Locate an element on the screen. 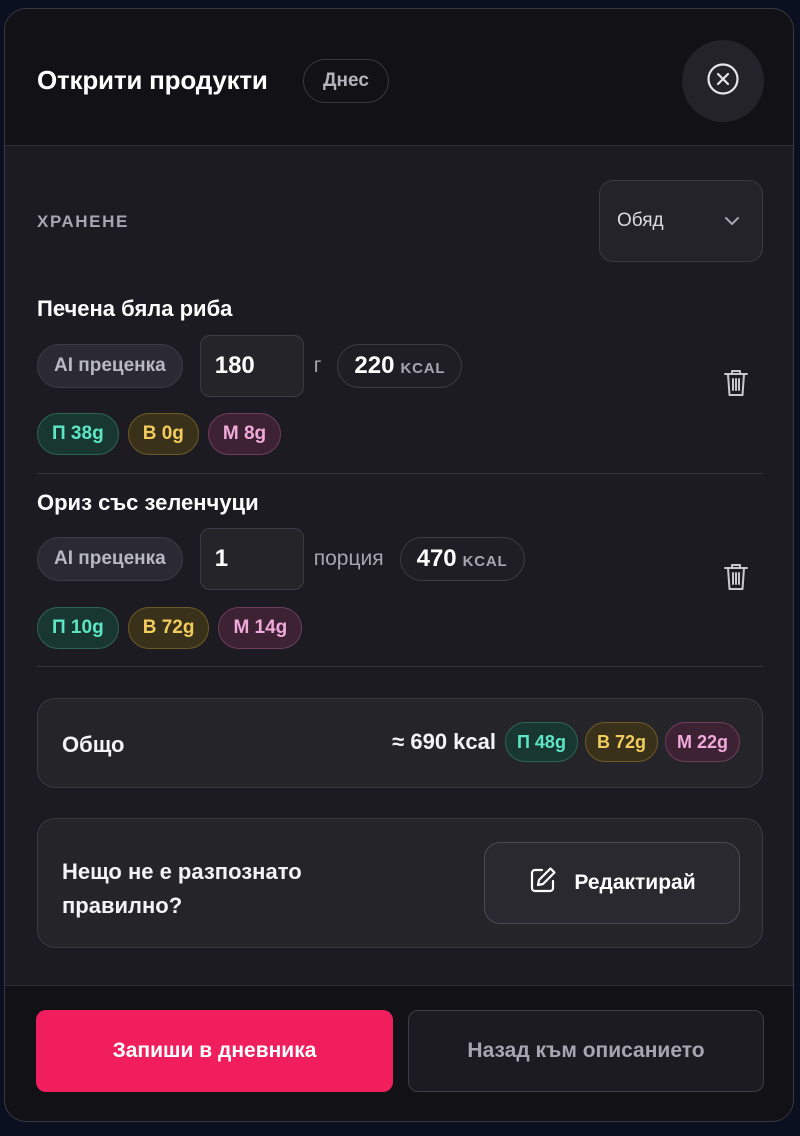  quantity-input: 1 is located at coordinates (251, 559).